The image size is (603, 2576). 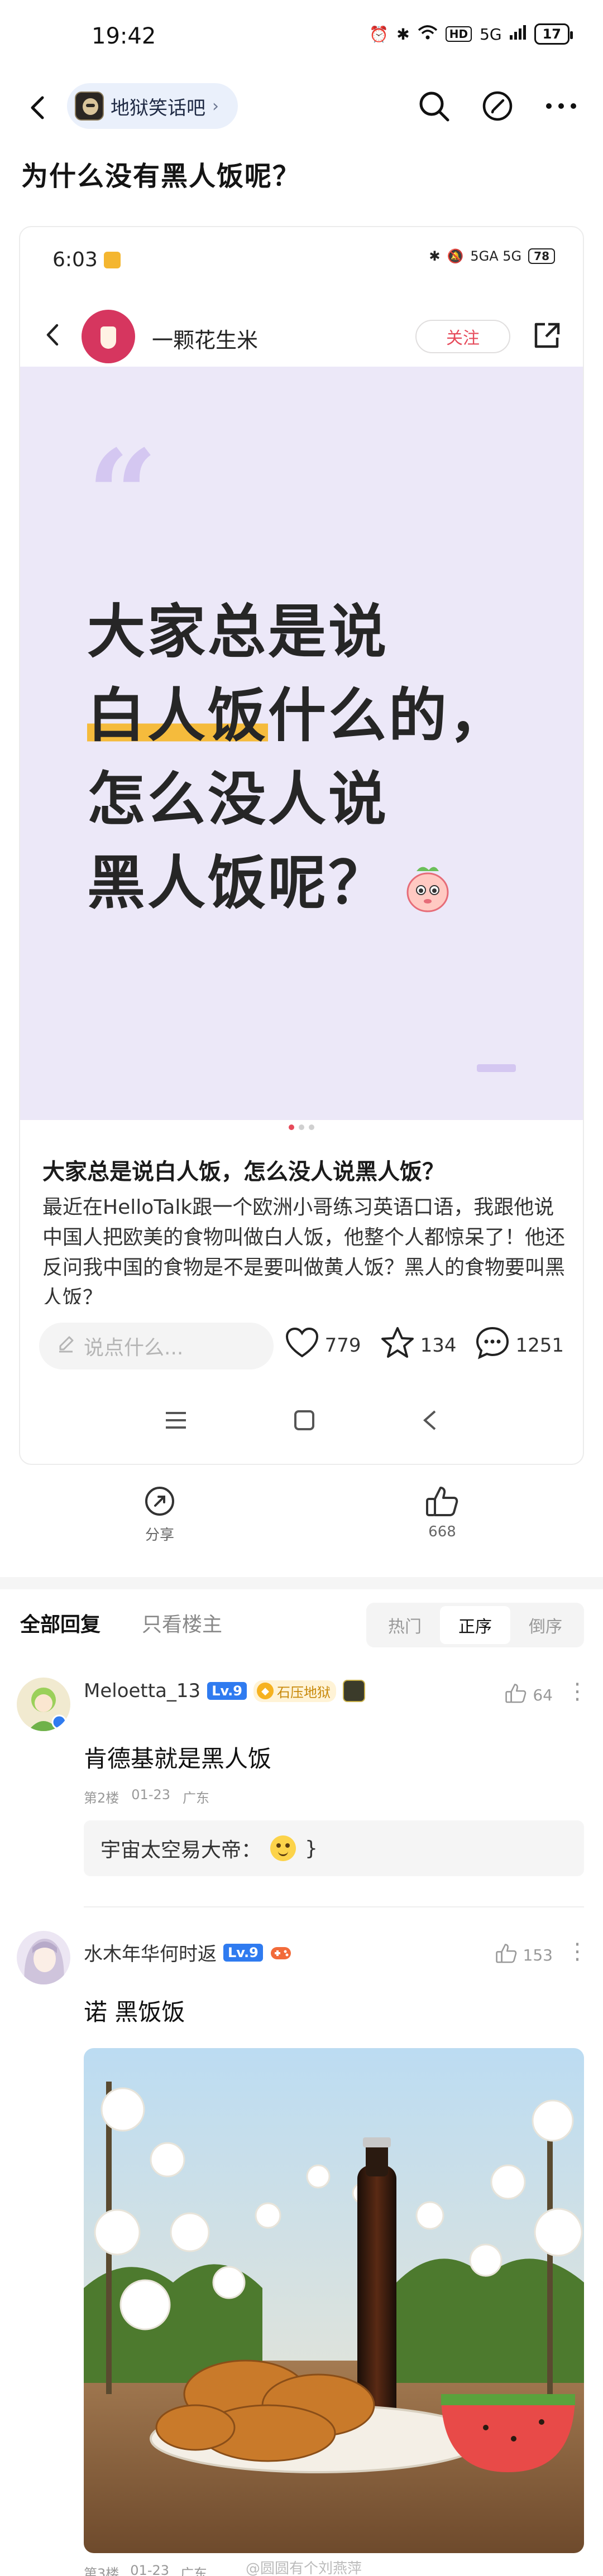 I want to click on embedded-stats: 779 134 1251, so click(x=425, y=1345).